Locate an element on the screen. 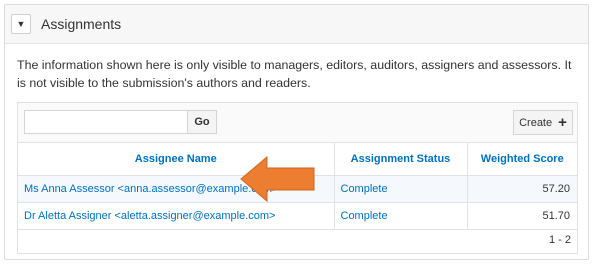  pagination-range: 1 - 2 is located at coordinates (559, 240).